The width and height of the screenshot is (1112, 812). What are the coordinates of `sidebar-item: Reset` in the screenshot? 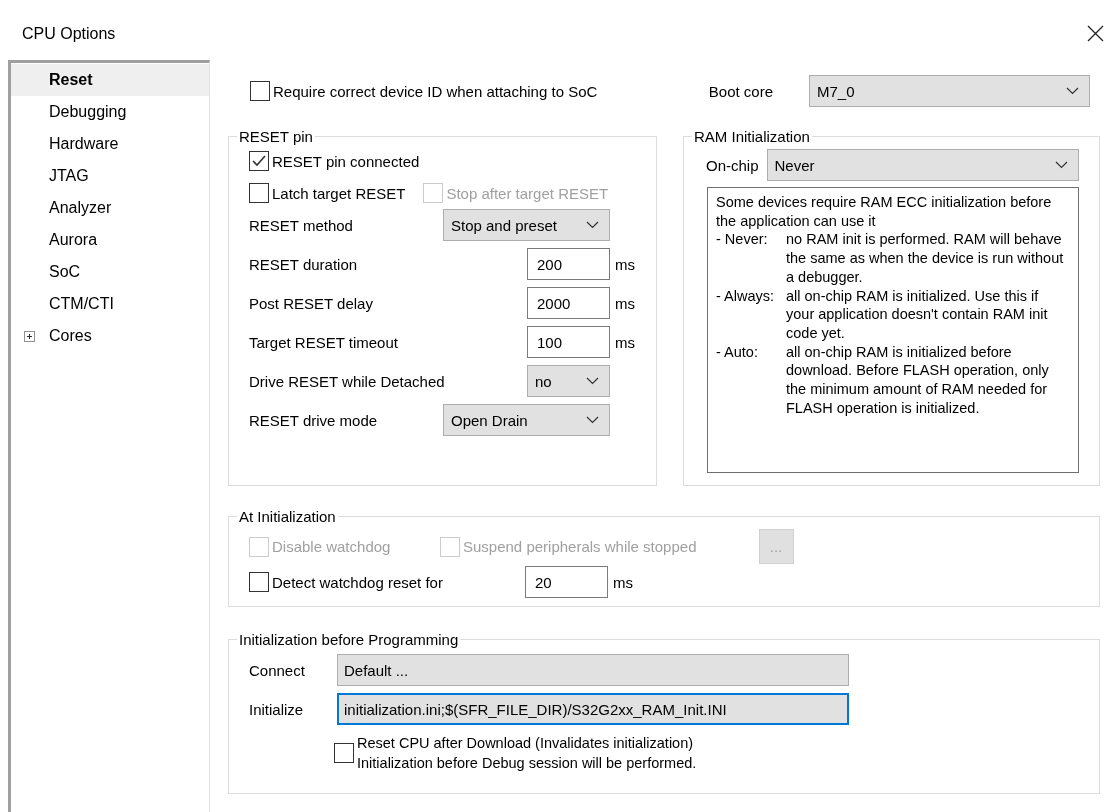 It's located at (110, 80).